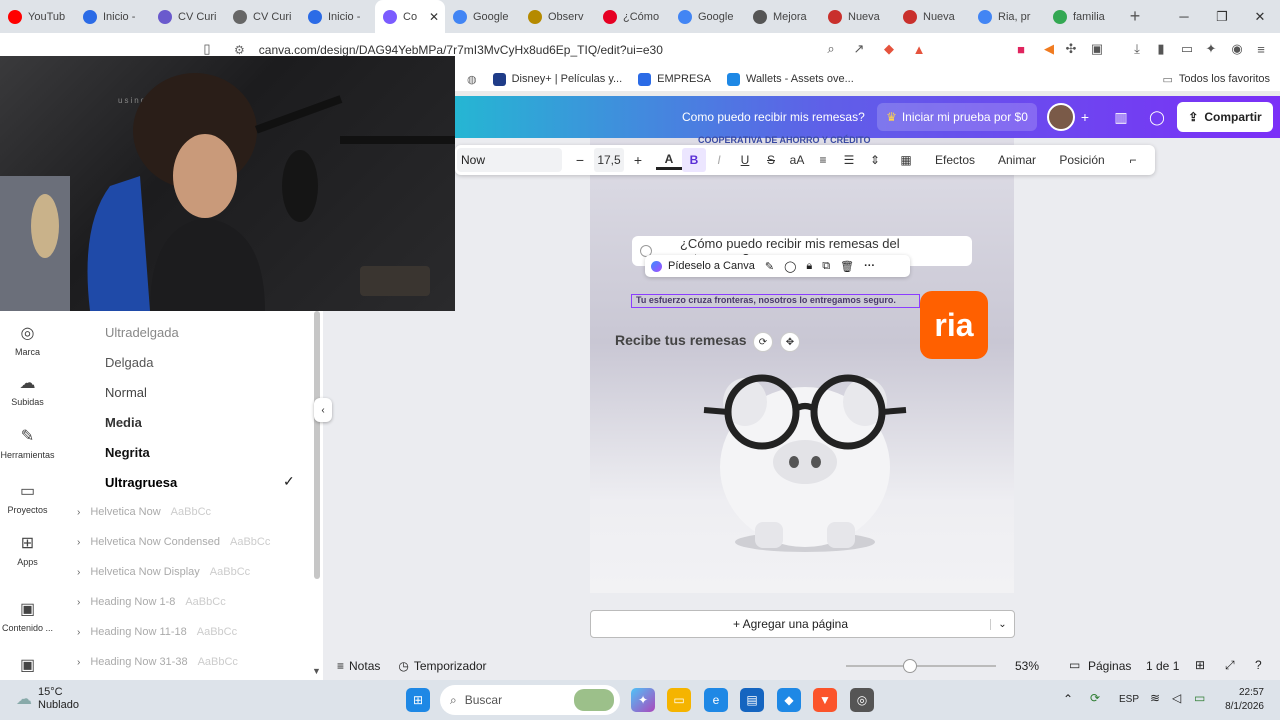 Image resolution: width=1280 pixels, height=720 pixels. What do you see at coordinates (27, 550) in the screenshot?
I see `sidebar-item: ⊞ Apps` at bounding box center [27, 550].